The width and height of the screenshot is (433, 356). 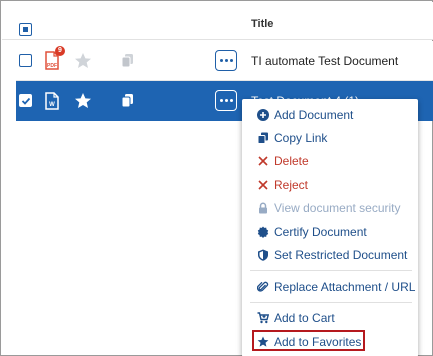 What do you see at coordinates (52, 105) in the screenshot?
I see `word-type-label: W` at bounding box center [52, 105].